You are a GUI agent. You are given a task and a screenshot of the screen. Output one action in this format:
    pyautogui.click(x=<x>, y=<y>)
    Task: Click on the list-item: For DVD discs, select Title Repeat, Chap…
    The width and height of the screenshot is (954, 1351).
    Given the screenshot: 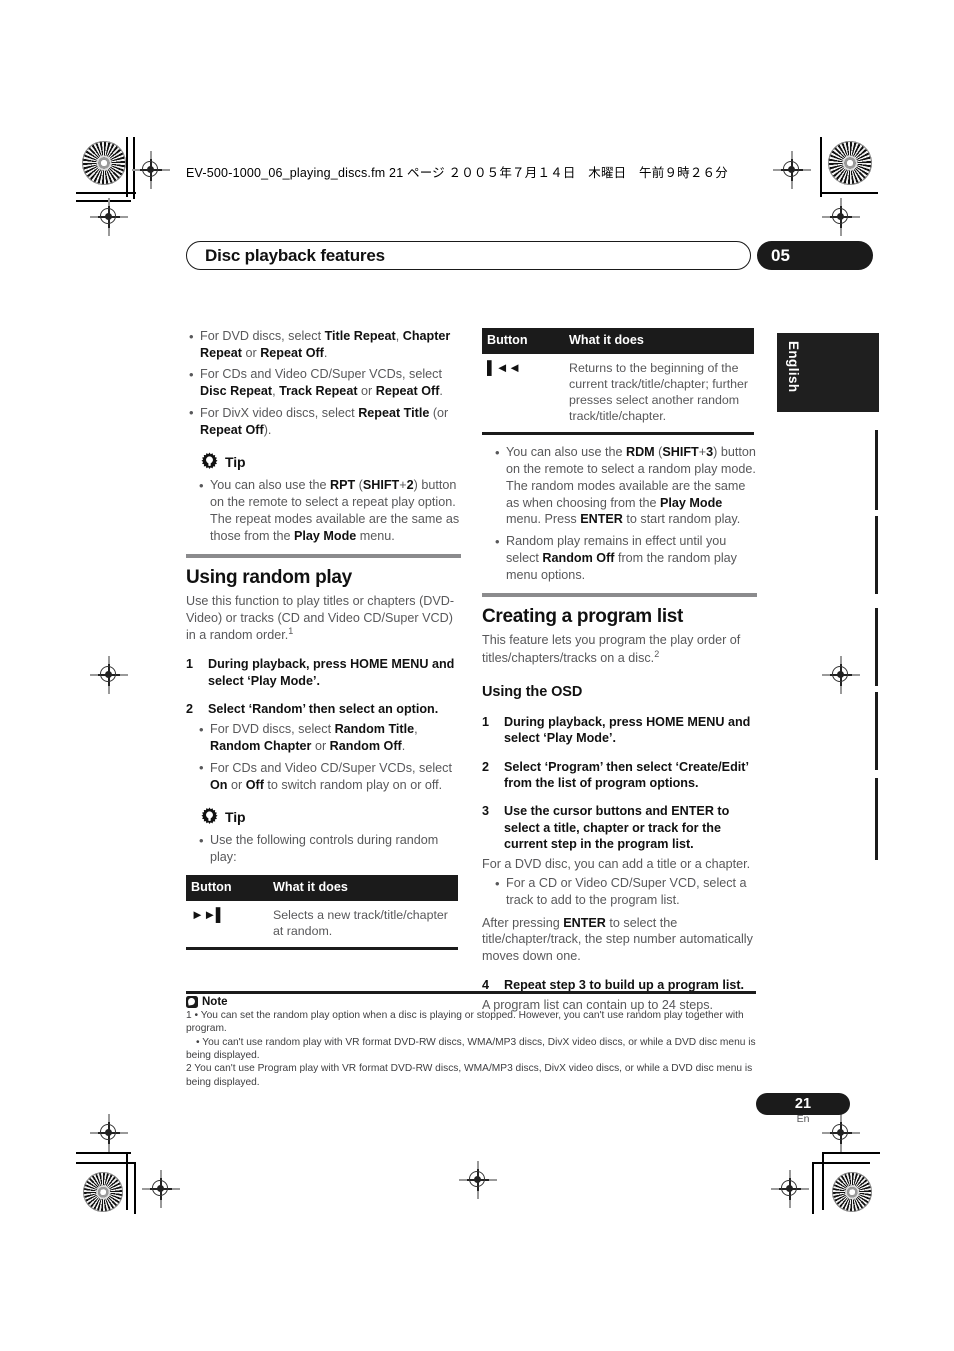 What is the action you would take?
    pyautogui.click(x=323, y=344)
    